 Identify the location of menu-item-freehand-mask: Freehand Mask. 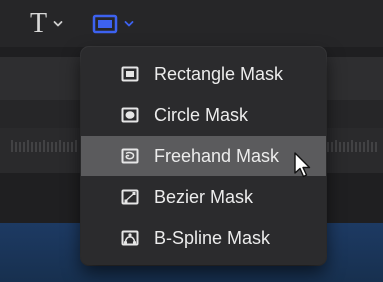
(203, 156).